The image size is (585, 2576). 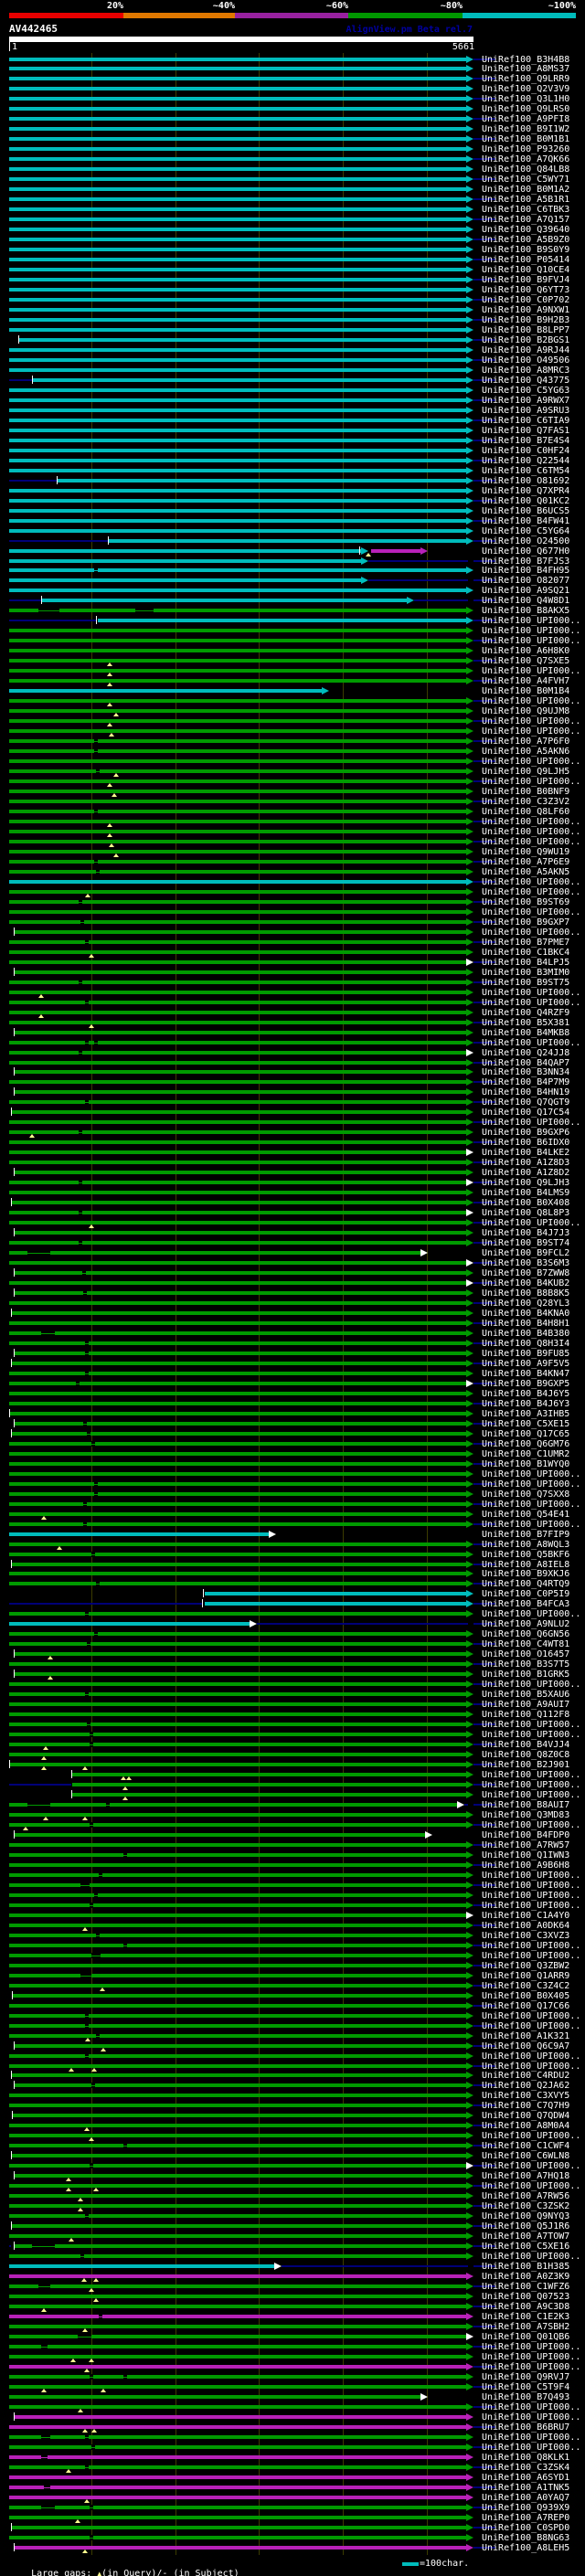 What do you see at coordinates (525, 2076) in the screenshot?
I see `subject-label: UniRef100_C4RDU2` at bounding box center [525, 2076].